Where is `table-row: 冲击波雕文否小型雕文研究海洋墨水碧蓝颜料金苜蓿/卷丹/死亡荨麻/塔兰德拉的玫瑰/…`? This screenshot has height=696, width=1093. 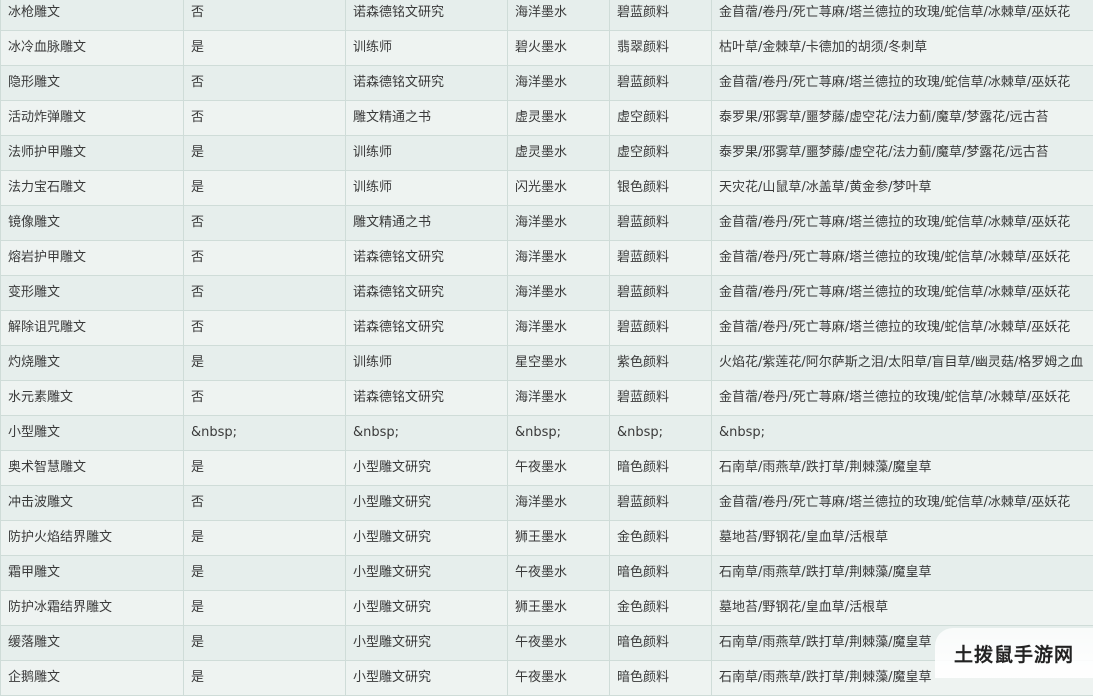 table-row: 冲击波雕文否小型雕文研究海洋墨水碧蓝颜料金苜蓿/卷丹/死亡荨麻/塔兰德拉的玫瑰/… is located at coordinates (547, 503).